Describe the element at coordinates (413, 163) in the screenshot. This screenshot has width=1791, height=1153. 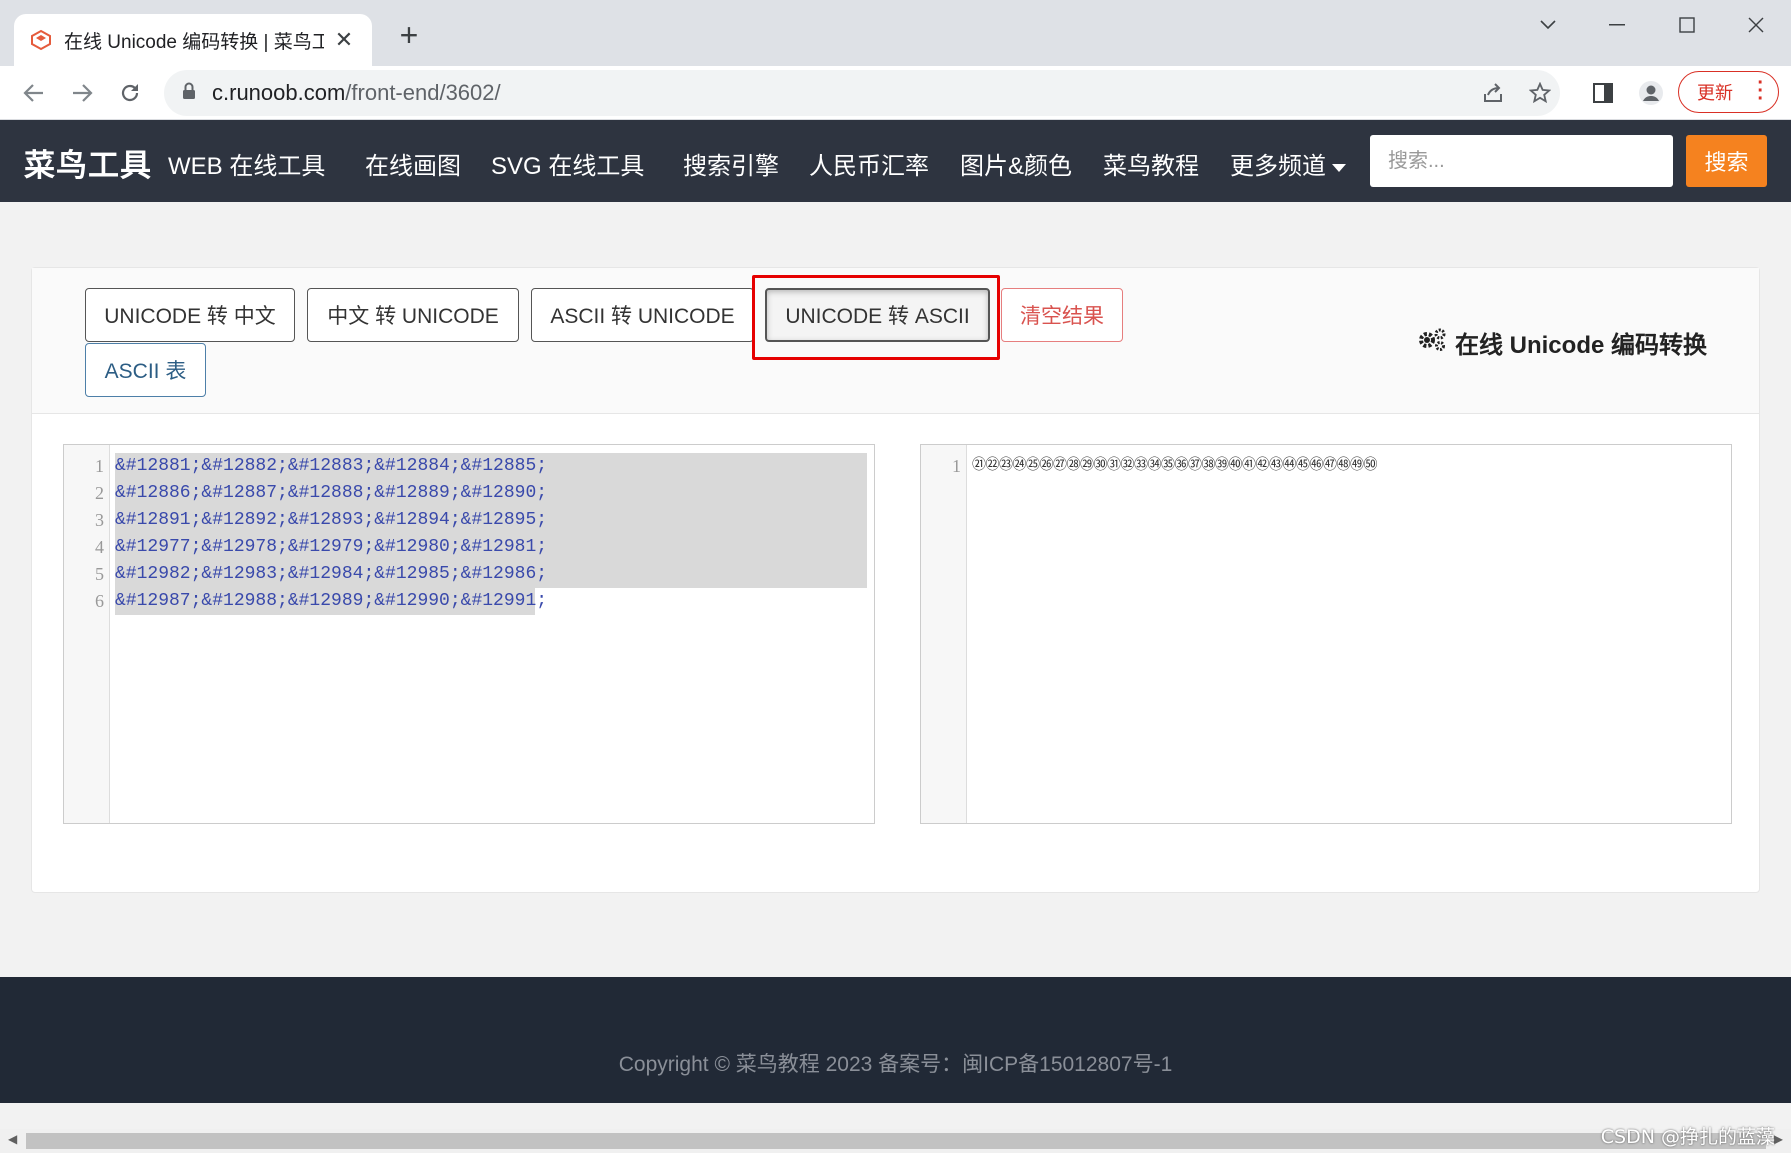
I see `nav-item-drawing: 在线画图` at that location.